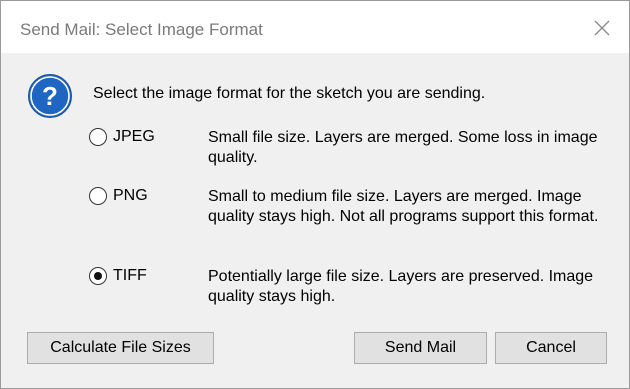  Describe the element at coordinates (98, 276) in the screenshot. I see `radio-button-selected` at that location.